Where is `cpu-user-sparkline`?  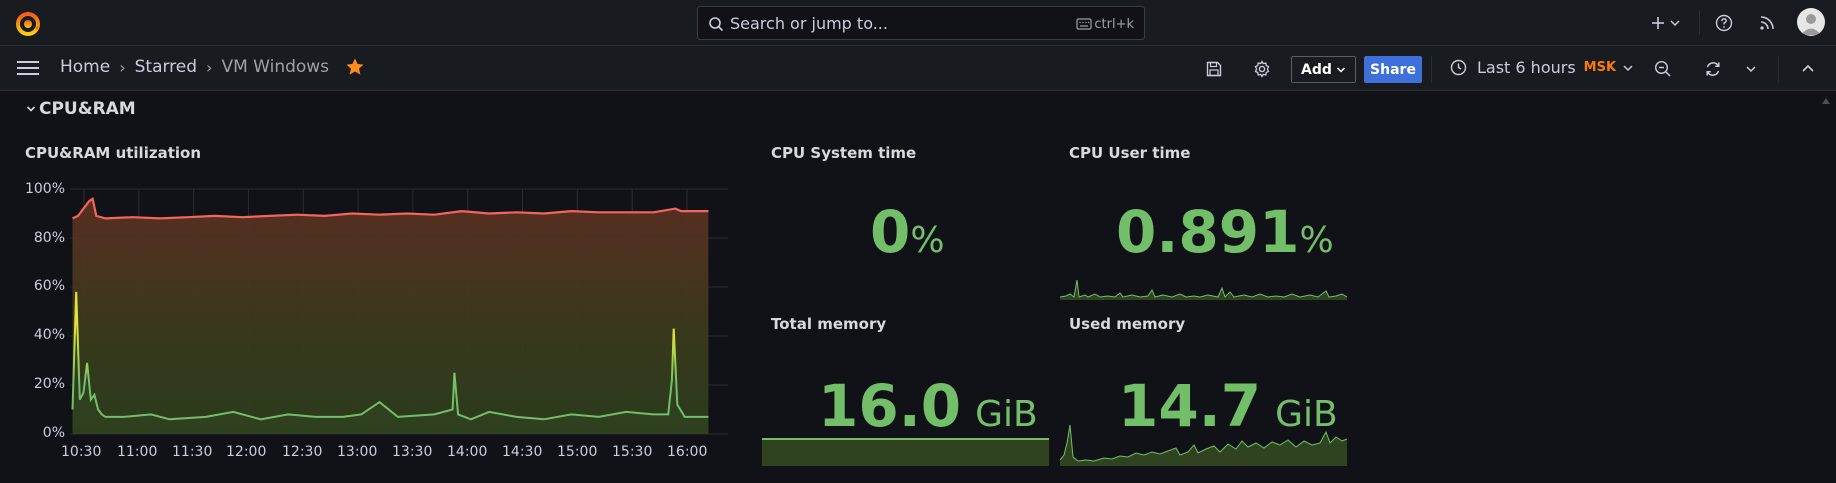
cpu-user-sparkline is located at coordinates (1203, 289).